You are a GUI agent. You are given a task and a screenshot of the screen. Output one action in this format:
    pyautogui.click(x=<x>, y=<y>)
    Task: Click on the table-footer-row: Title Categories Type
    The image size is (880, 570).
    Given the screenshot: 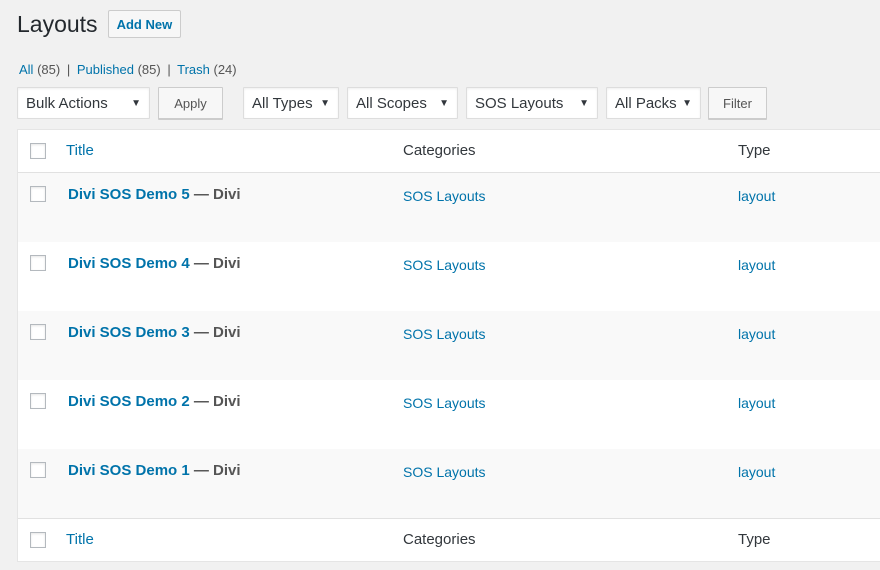 What is the action you would take?
    pyautogui.click(x=449, y=539)
    